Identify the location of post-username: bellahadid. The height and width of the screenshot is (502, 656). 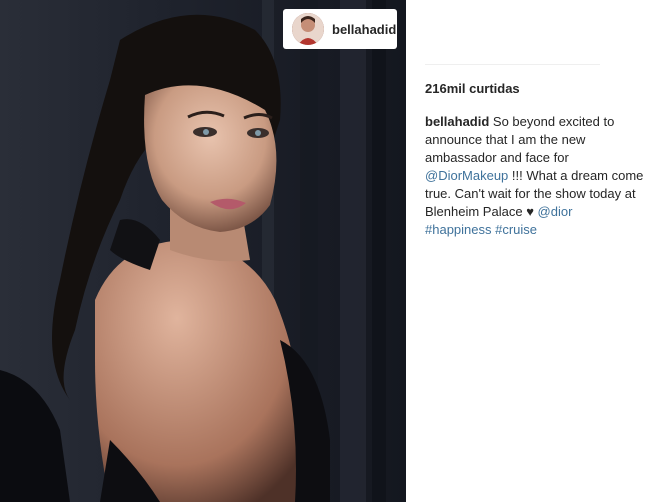
(364, 29).